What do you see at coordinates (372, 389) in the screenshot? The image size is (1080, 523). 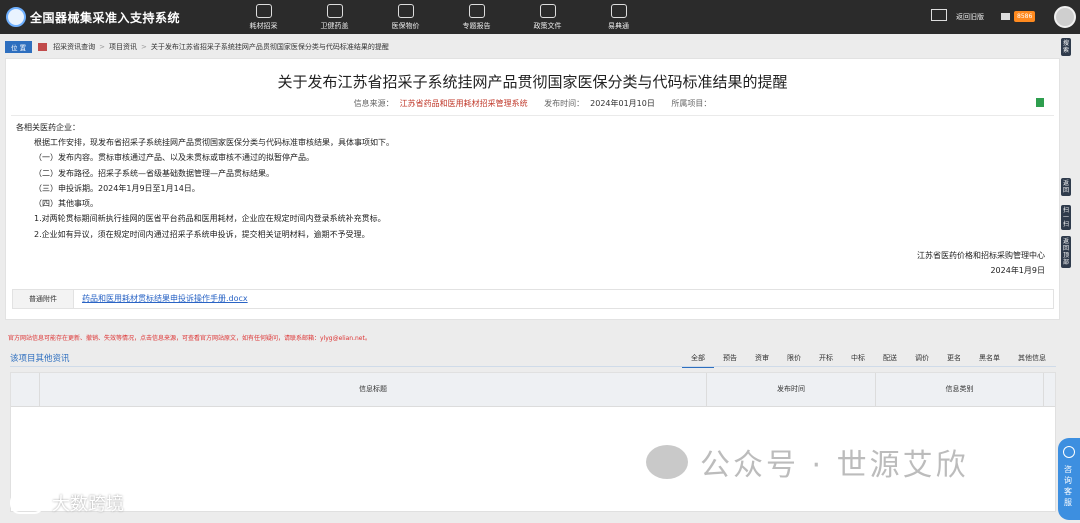 I see `table-header-title: 信息标题` at bounding box center [372, 389].